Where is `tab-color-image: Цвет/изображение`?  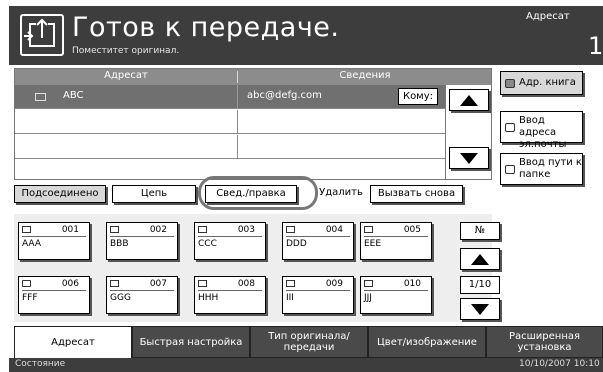
tab-color-image: Цвет/изображение is located at coordinates (427, 342).